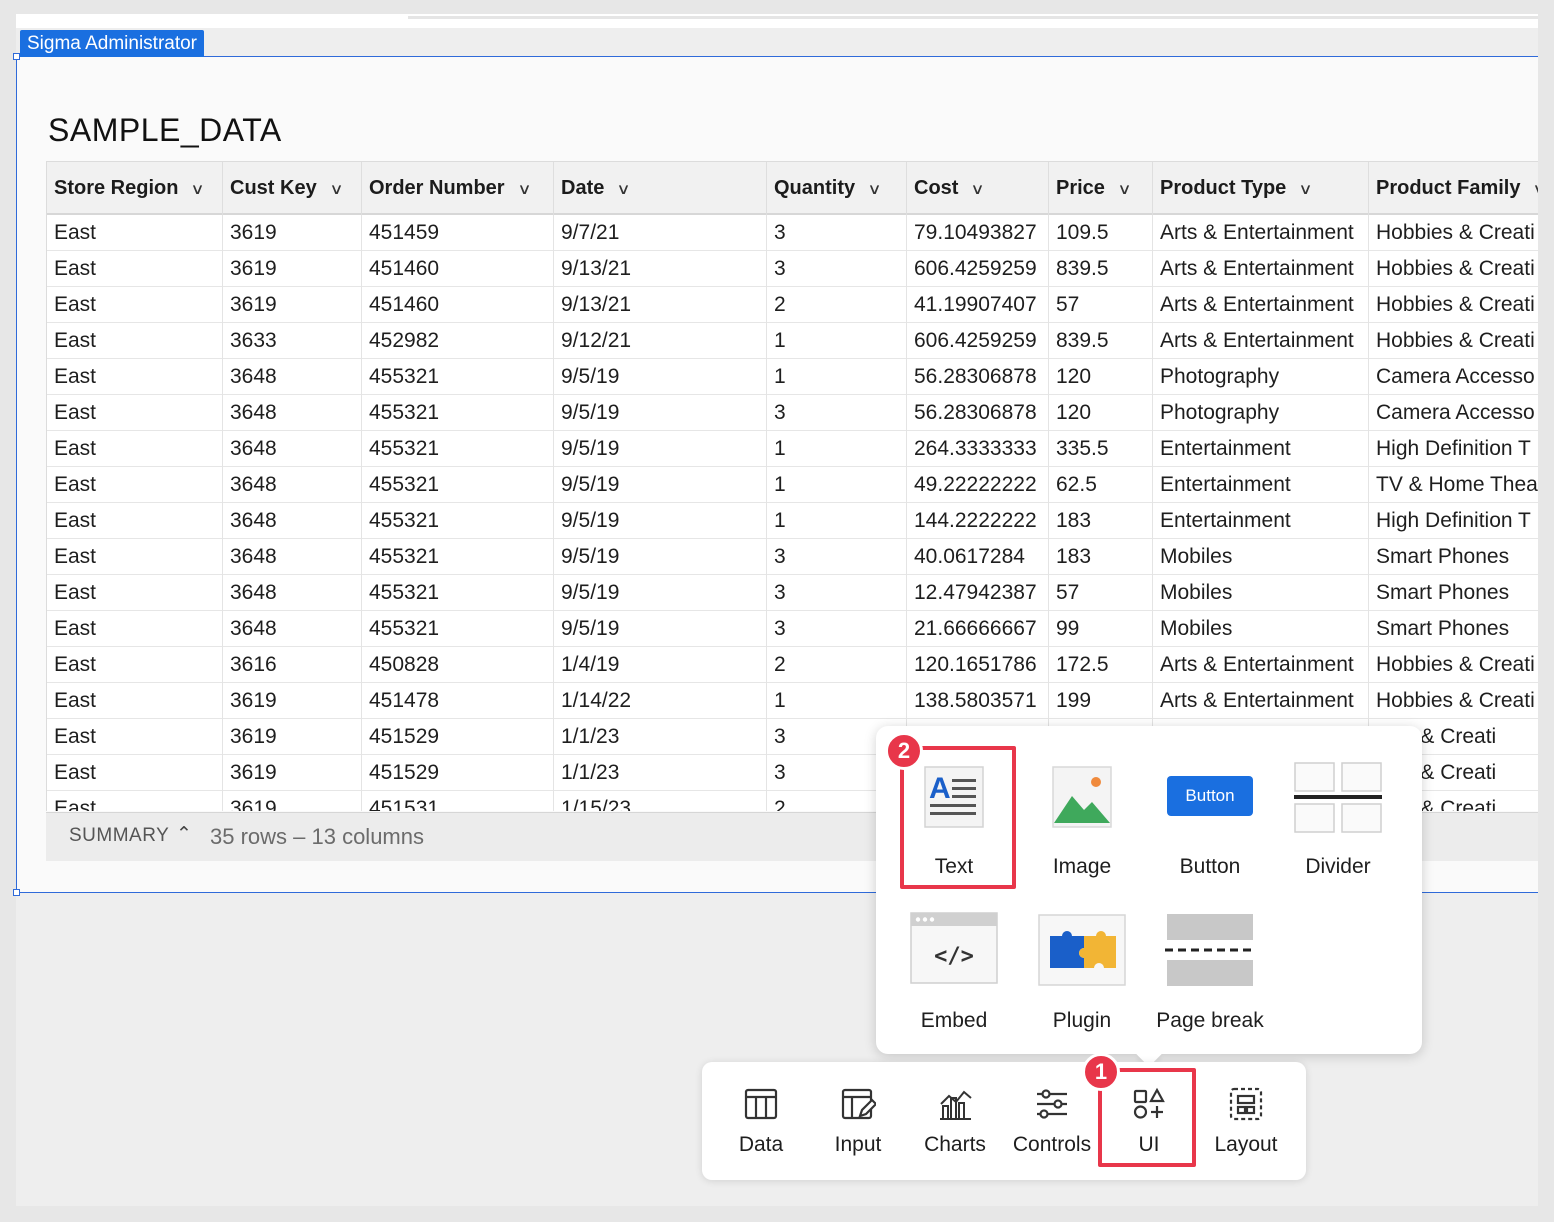  What do you see at coordinates (1082, 958) in the screenshot?
I see `menu-item-plugin: Plugin` at bounding box center [1082, 958].